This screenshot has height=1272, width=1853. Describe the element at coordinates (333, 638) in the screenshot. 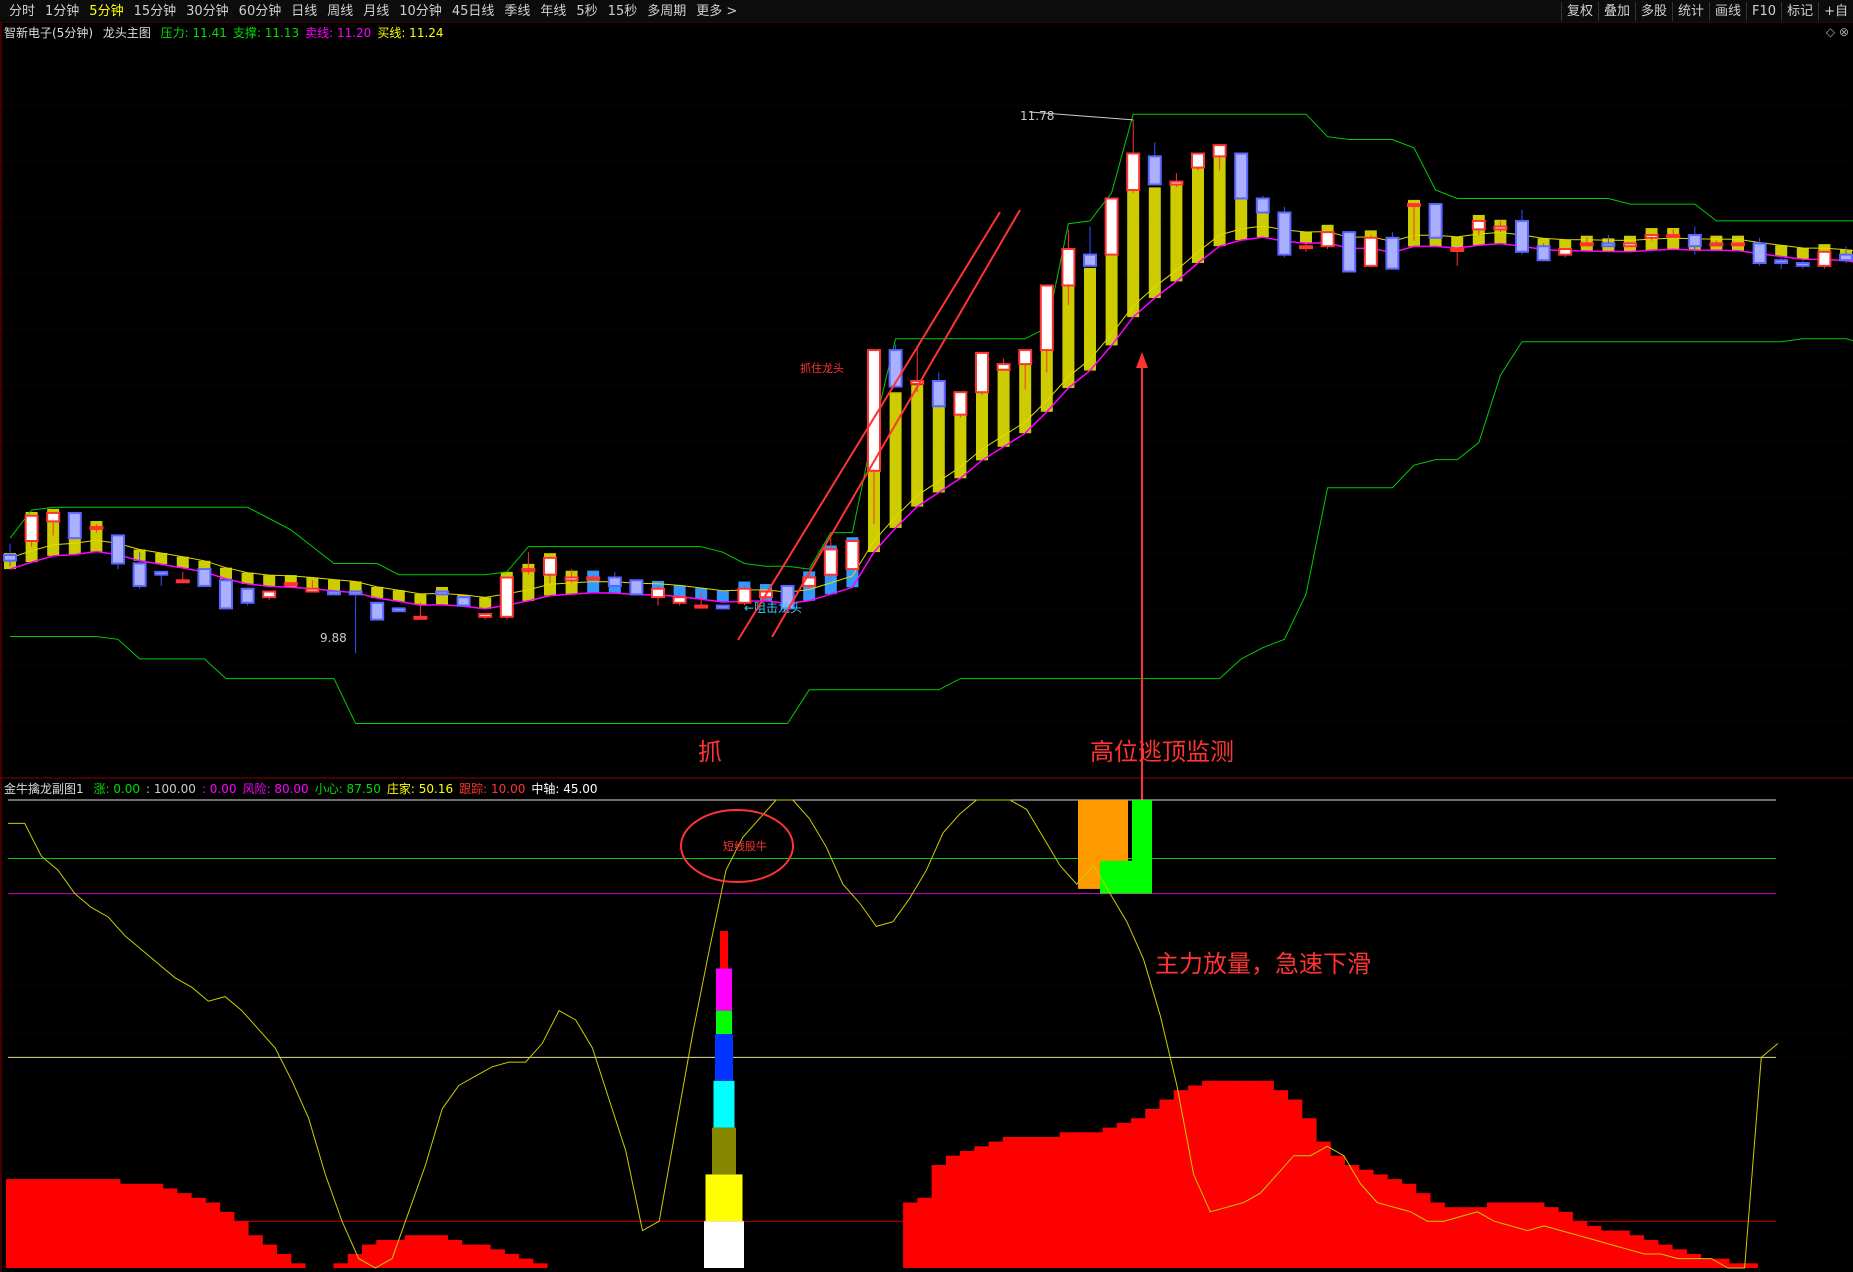

I see `low-price-label: 9.88` at that location.